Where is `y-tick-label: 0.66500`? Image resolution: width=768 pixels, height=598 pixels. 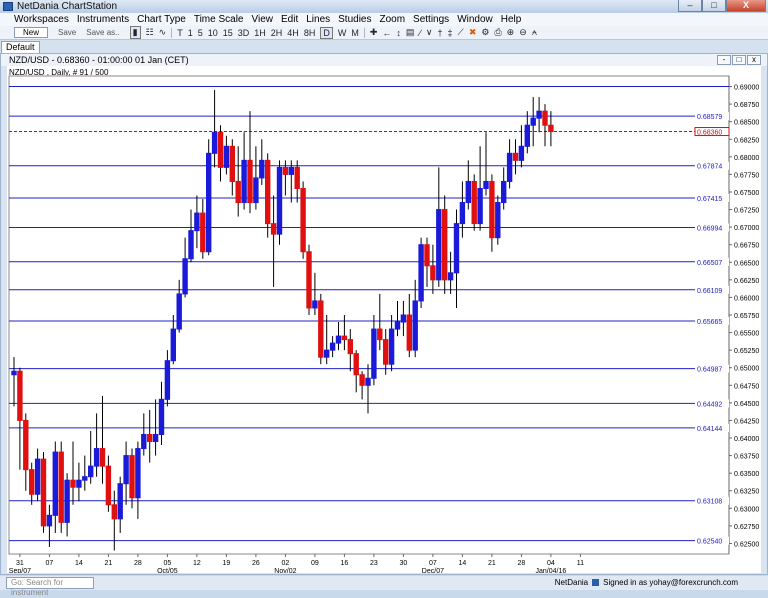
y-tick-label: 0.66500 is located at coordinates (746, 263).